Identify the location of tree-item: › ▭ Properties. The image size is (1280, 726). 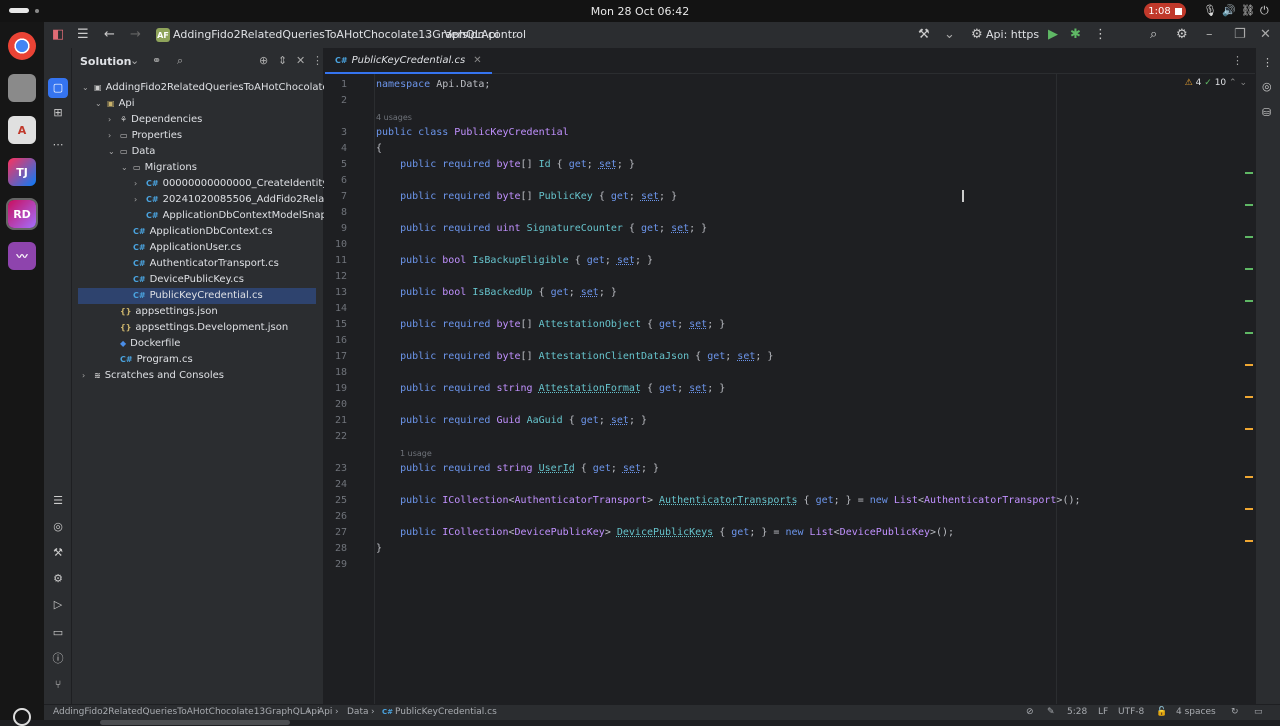
(198, 136).